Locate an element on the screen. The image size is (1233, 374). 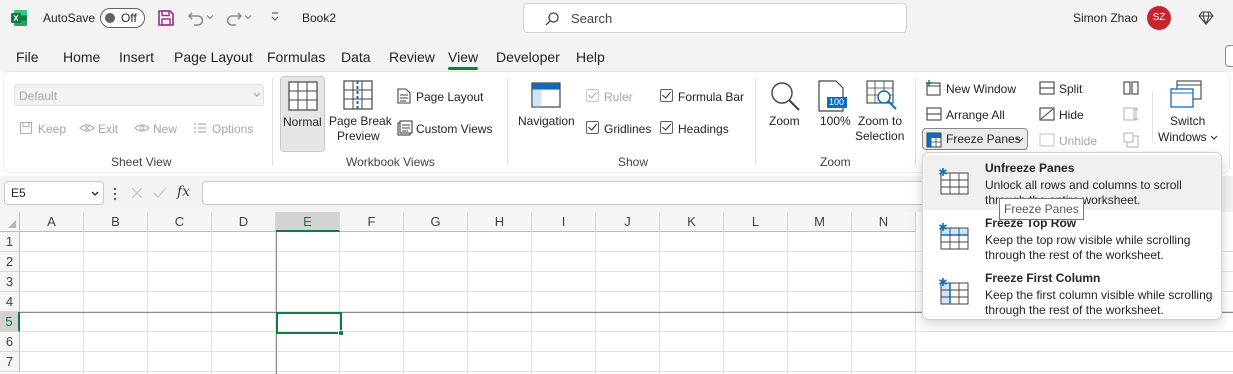
undo-chevron-icon is located at coordinates (210, 17).